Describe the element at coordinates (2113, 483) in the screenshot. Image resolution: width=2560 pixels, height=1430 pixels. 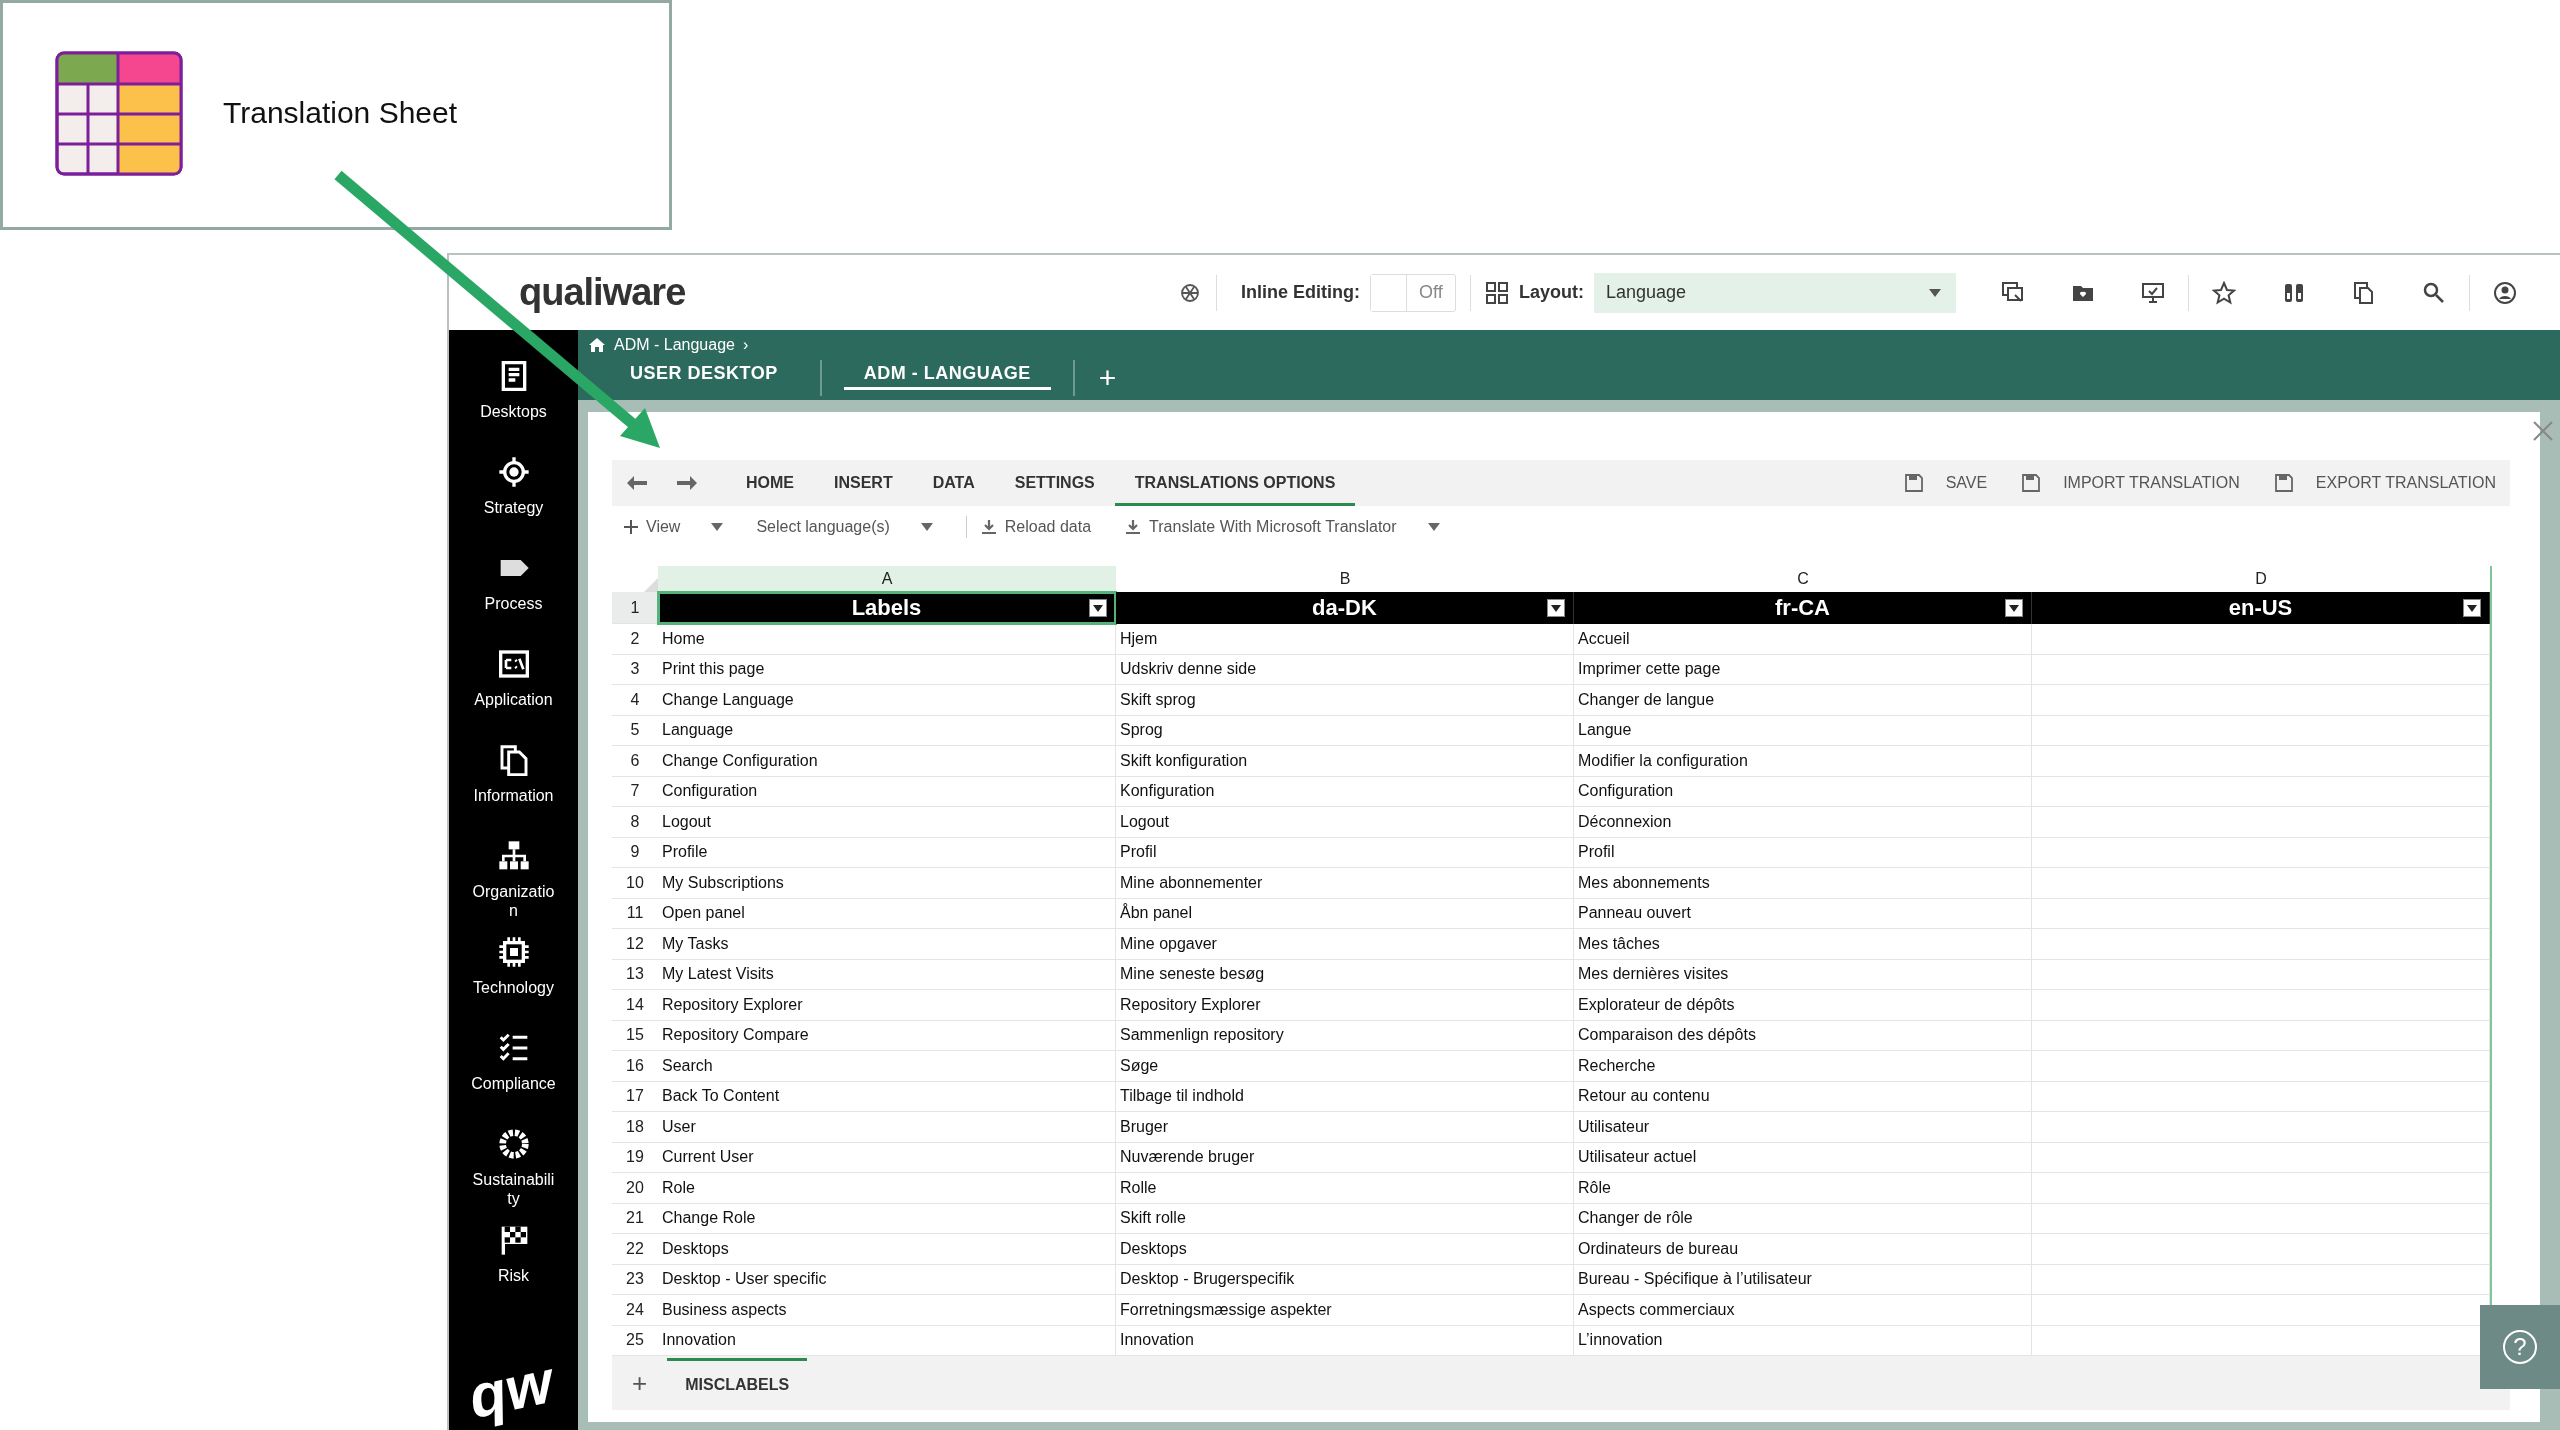
I see `ribbon-action-button: IMPORT TRANSLATION` at that location.